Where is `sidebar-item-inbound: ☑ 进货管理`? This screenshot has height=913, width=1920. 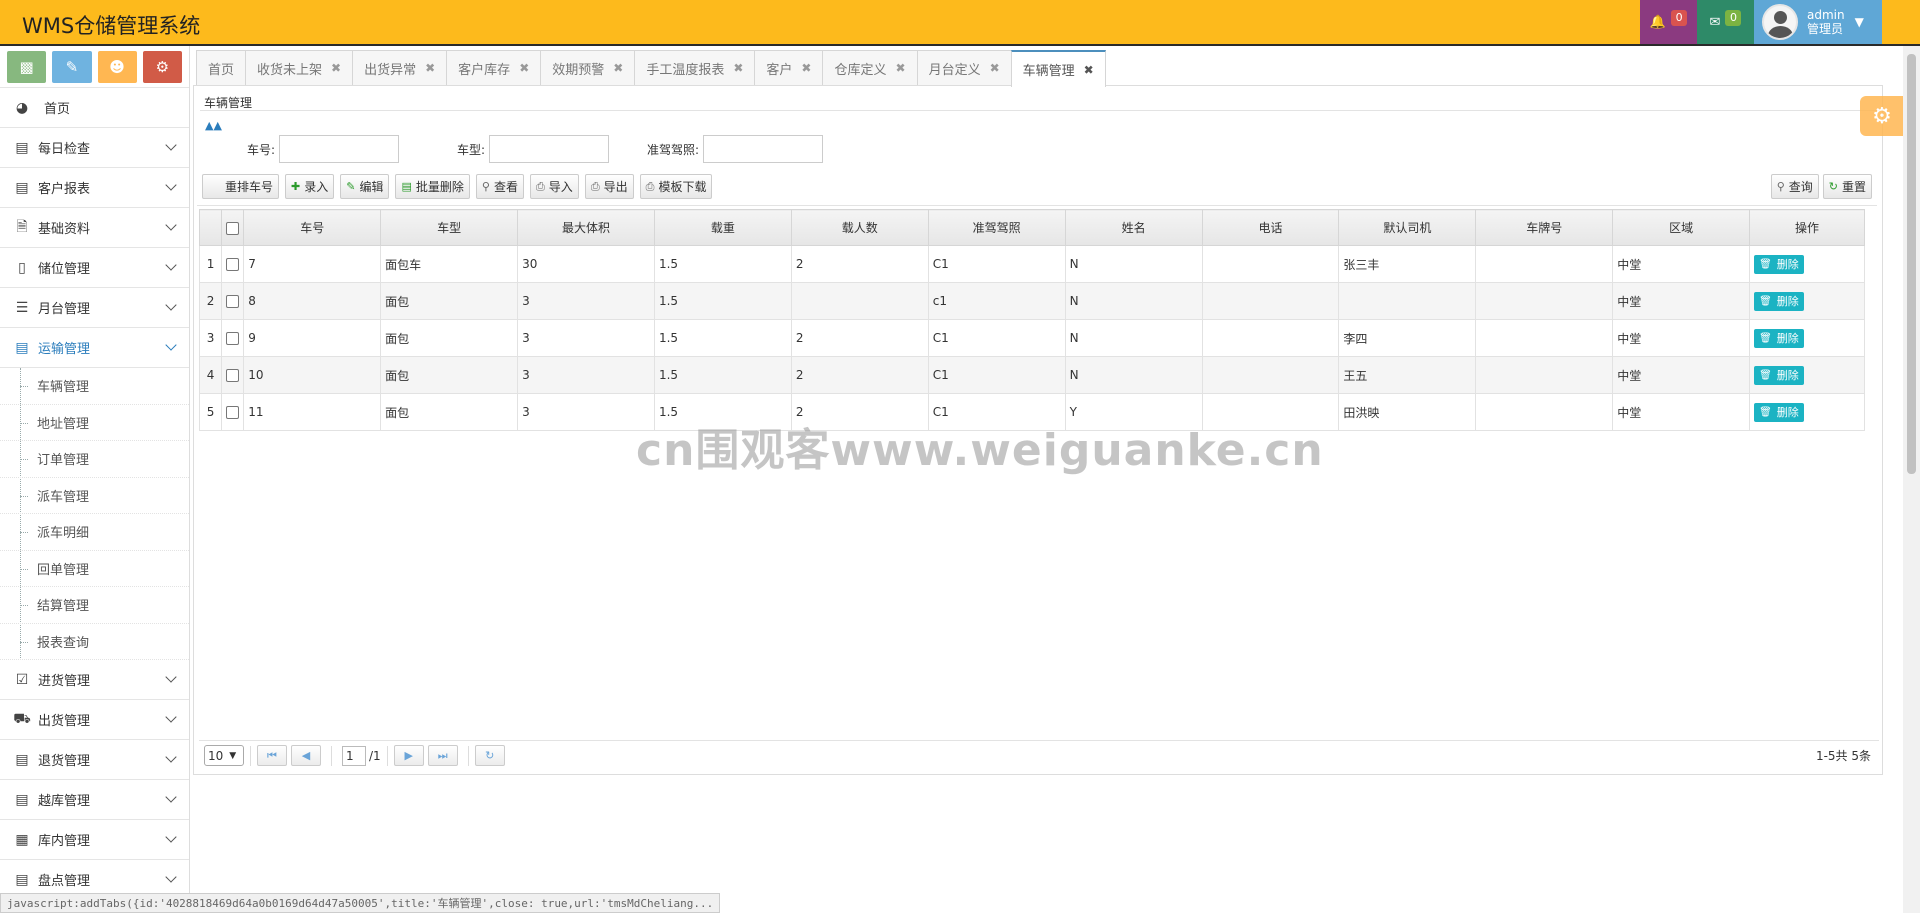
sidebar-item-inbound: ☑ 进货管理 is located at coordinates (94, 680).